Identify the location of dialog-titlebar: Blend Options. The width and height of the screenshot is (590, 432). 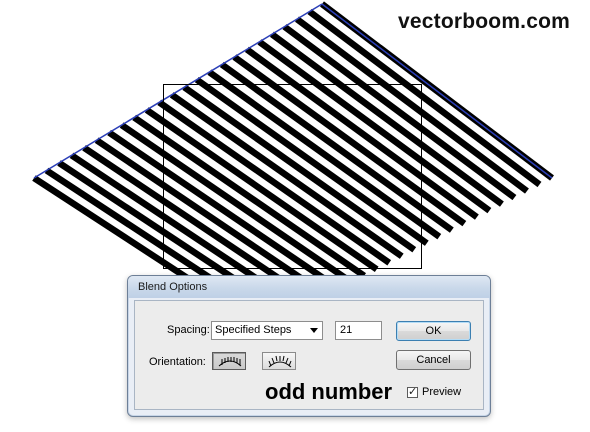
(309, 287).